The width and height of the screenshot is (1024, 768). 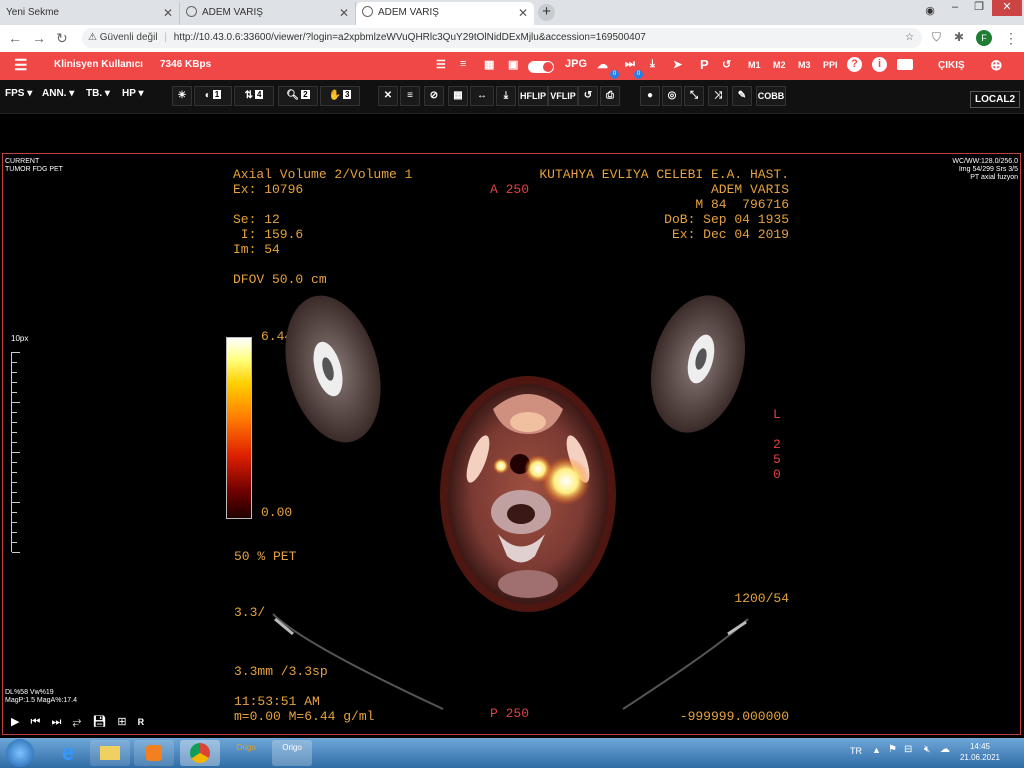 I want to click on hamburger-menu-icon: ☰, so click(x=20, y=65).